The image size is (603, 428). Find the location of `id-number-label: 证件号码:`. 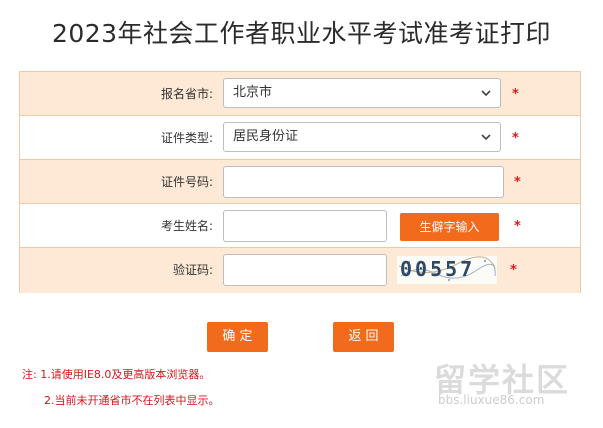

id-number-label: 证件号码: is located at coordinates (186, 182).